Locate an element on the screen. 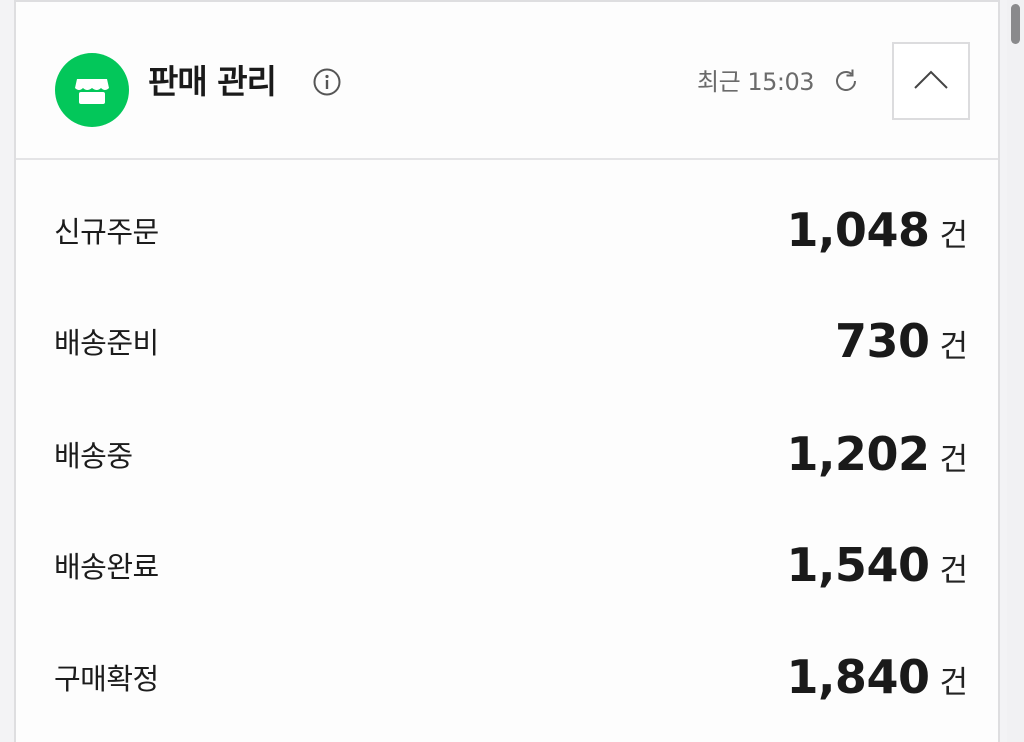 The image size is (1024, 742). stat-count: 1,202 is located at coordinates (858, 454).